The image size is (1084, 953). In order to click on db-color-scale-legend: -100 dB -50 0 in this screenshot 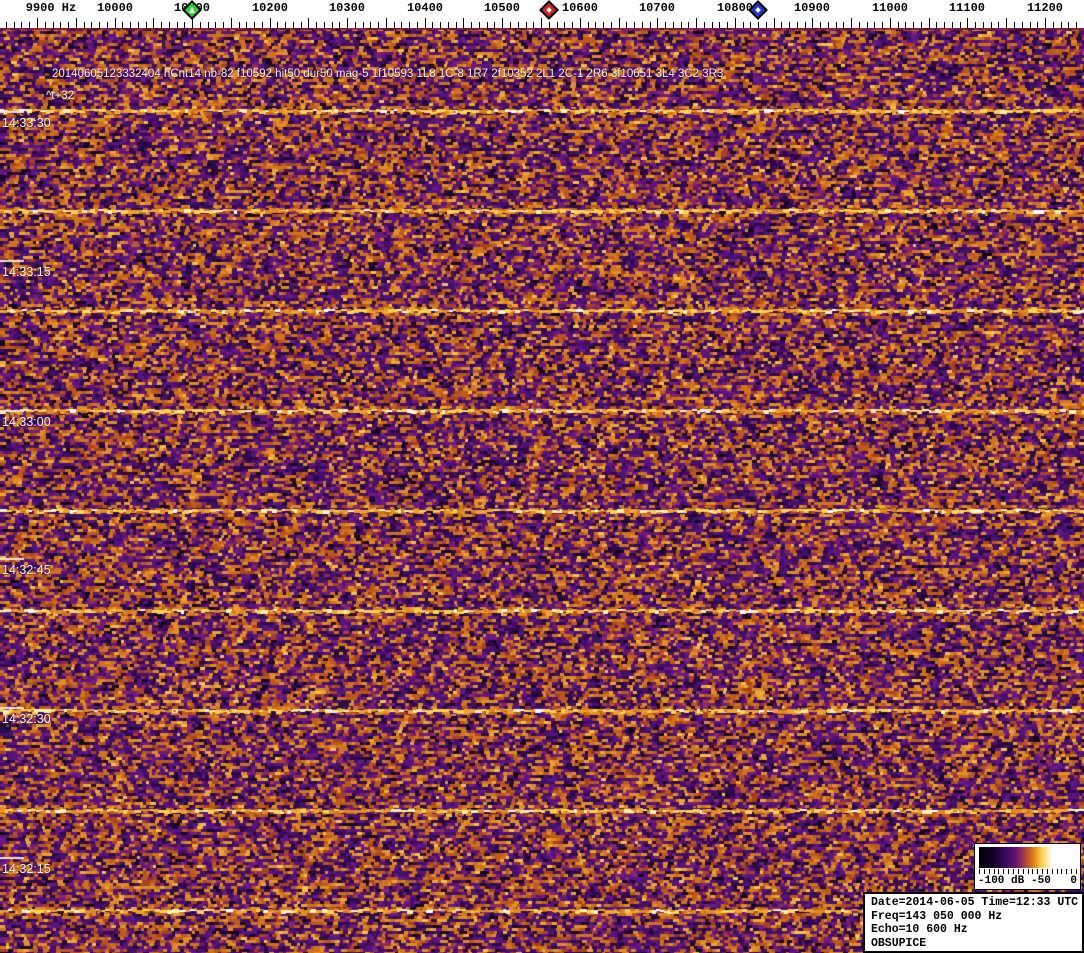, I will do `click(1027, 866)`.